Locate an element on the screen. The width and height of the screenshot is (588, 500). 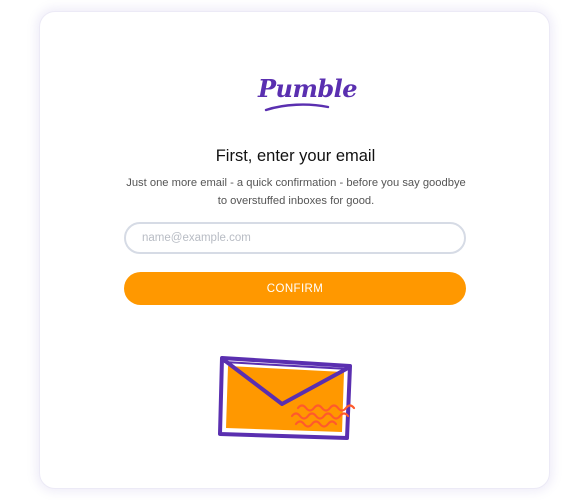
envelope-icon is located at coordinates (287, 398).